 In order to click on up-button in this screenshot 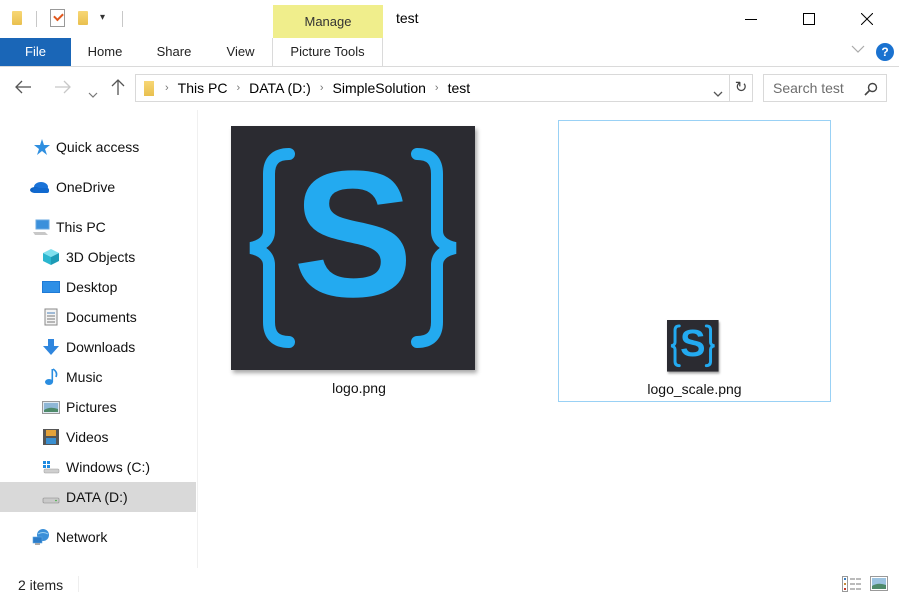, I will do `click(118, 89)`.